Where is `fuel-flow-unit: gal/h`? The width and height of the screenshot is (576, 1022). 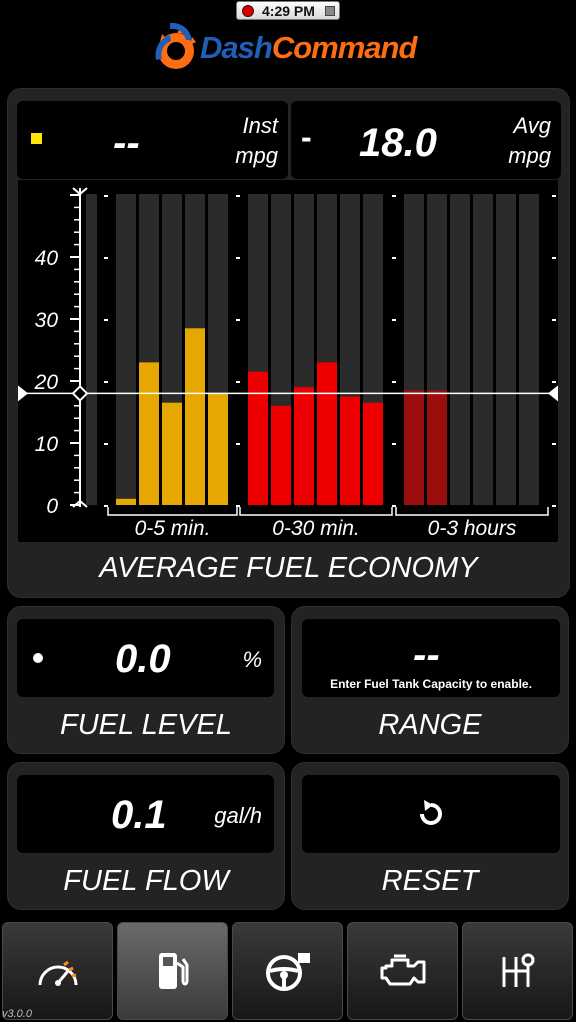
fuel-flow-unit: gal/h is located at coordinates (238, 815).